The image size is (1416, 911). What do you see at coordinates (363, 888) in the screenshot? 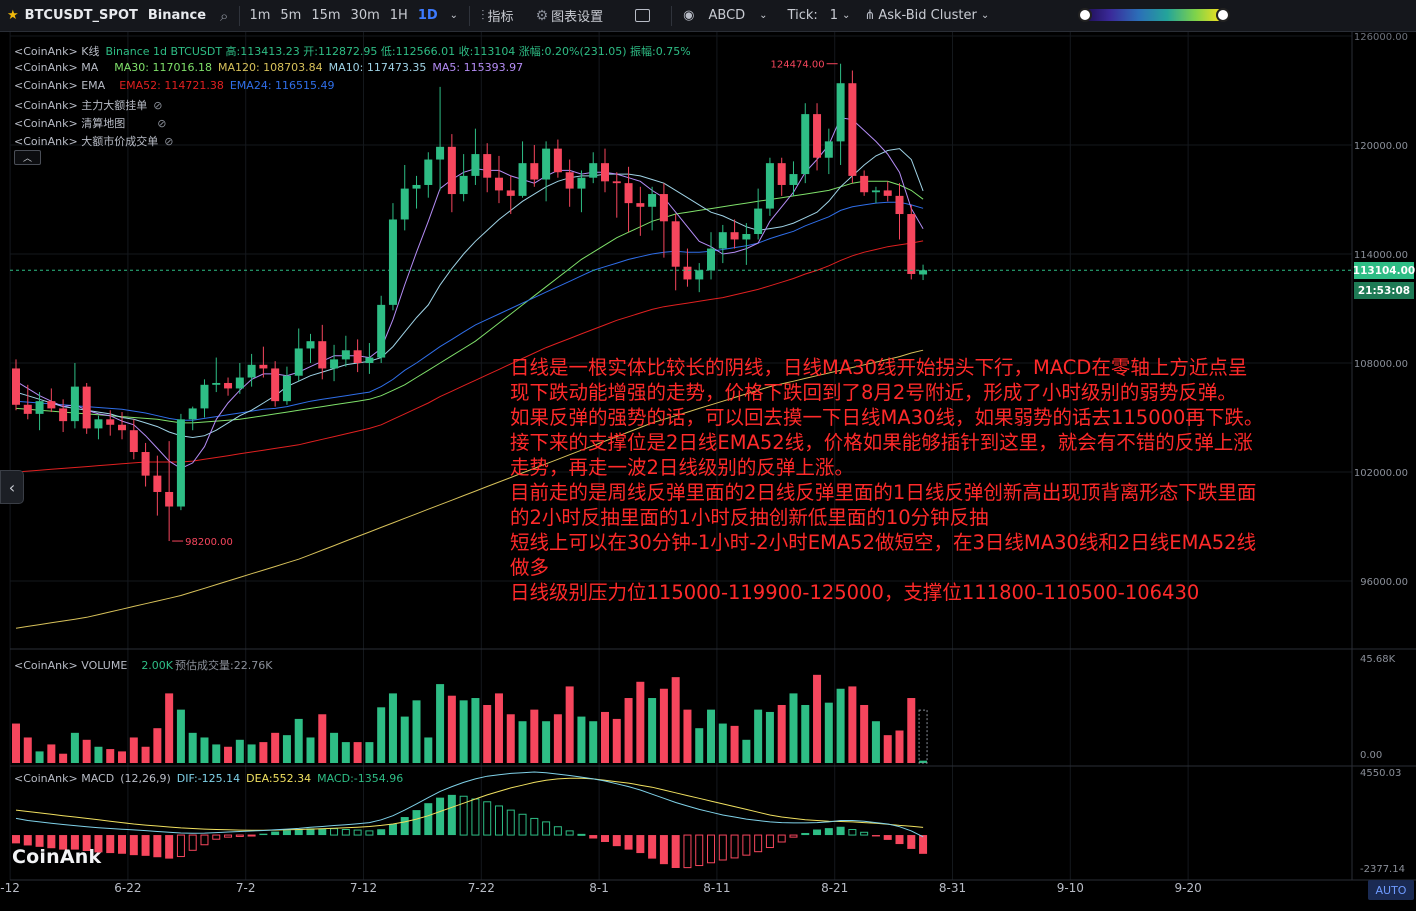
I see `time-axis-tick: 7-12` at bounding box center [363, 888].